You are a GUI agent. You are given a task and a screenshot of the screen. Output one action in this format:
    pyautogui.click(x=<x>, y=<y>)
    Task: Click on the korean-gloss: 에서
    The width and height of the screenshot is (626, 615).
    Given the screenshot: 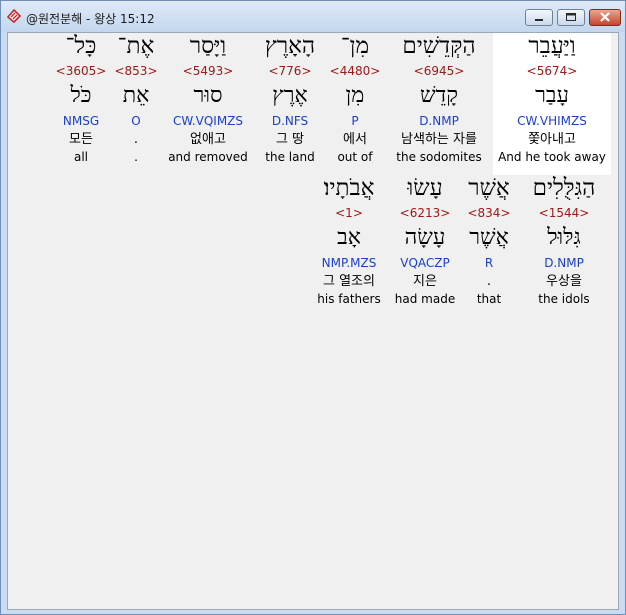 What is the action you would take?
    pyautogui.click(x=355, y=139)
    